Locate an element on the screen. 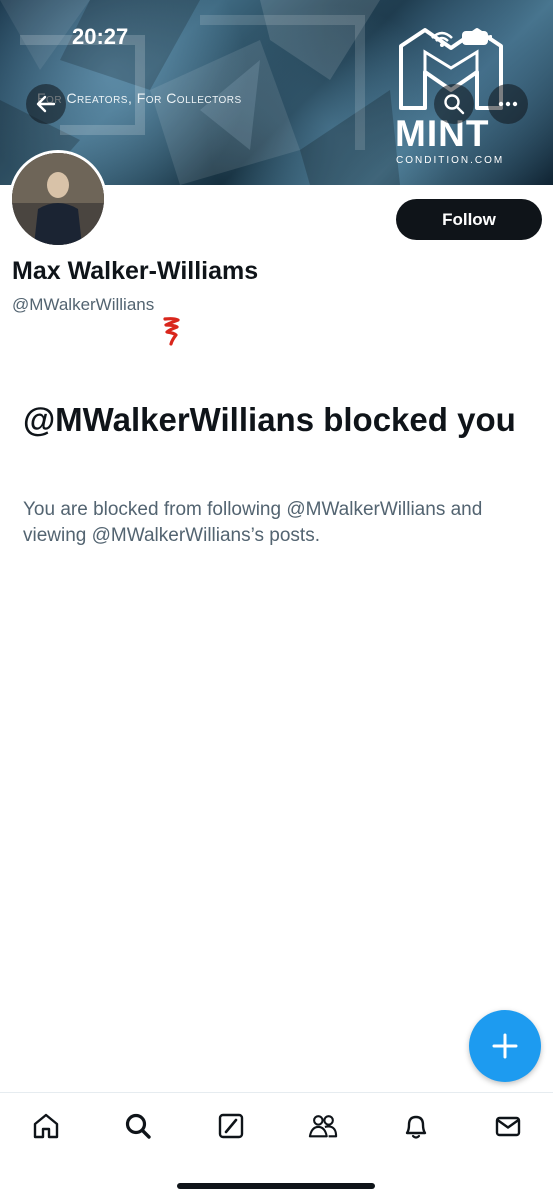  banner-tagline: For Creators, For Collectors is located at coordinates (139, 98).